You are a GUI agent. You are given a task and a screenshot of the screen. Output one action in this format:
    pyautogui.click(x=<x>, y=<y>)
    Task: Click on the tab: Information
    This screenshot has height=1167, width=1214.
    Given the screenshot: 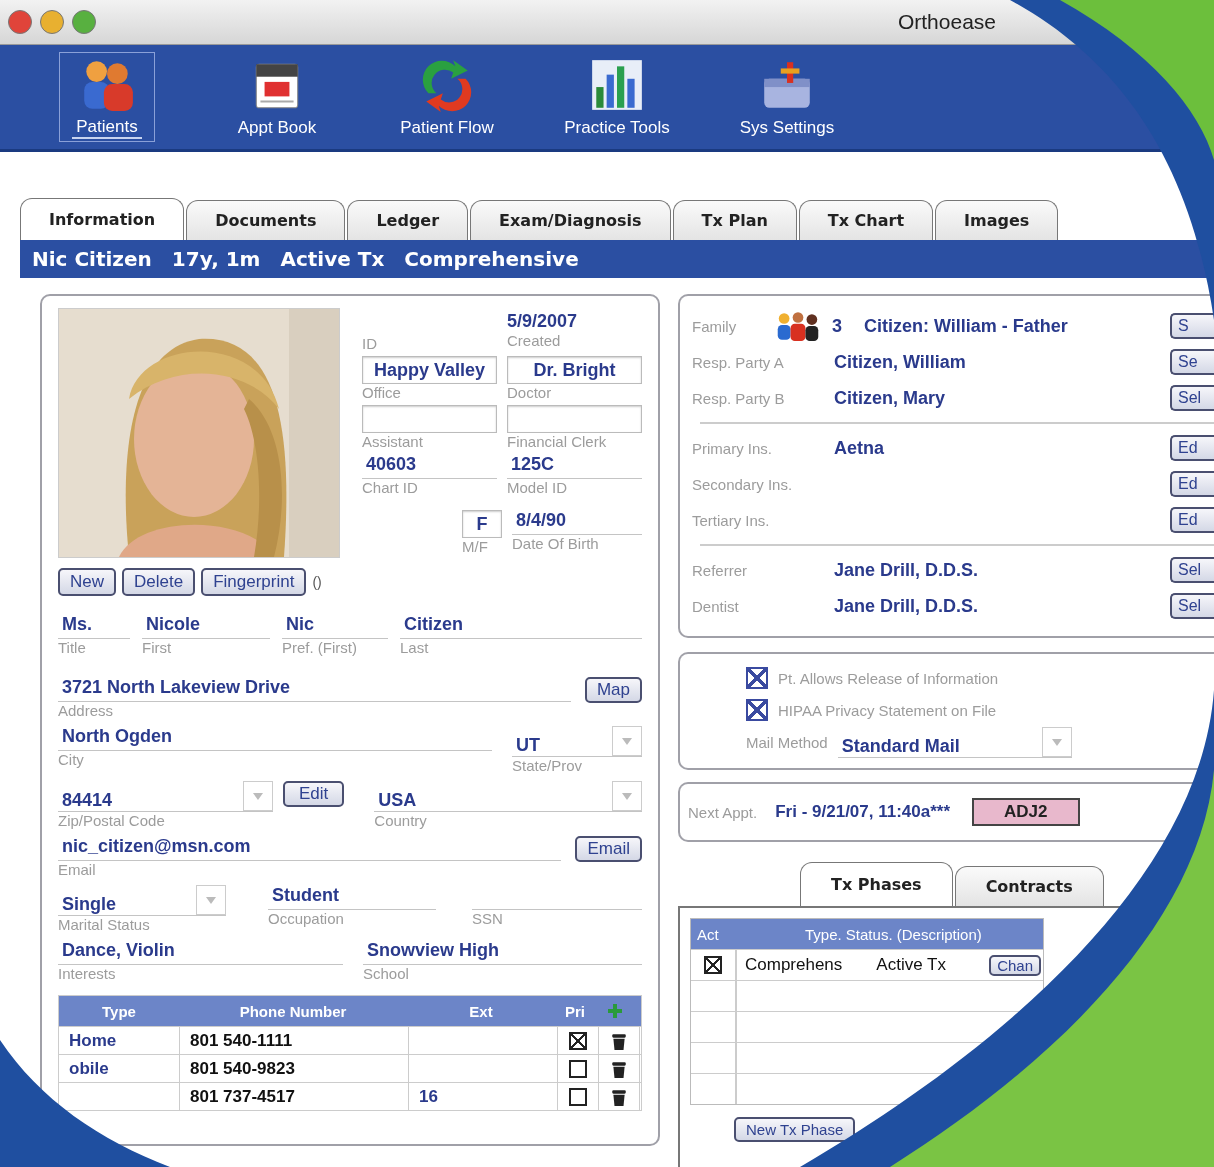 What is the action you would take?
    pyautogui.click(x=102, y=219)
    